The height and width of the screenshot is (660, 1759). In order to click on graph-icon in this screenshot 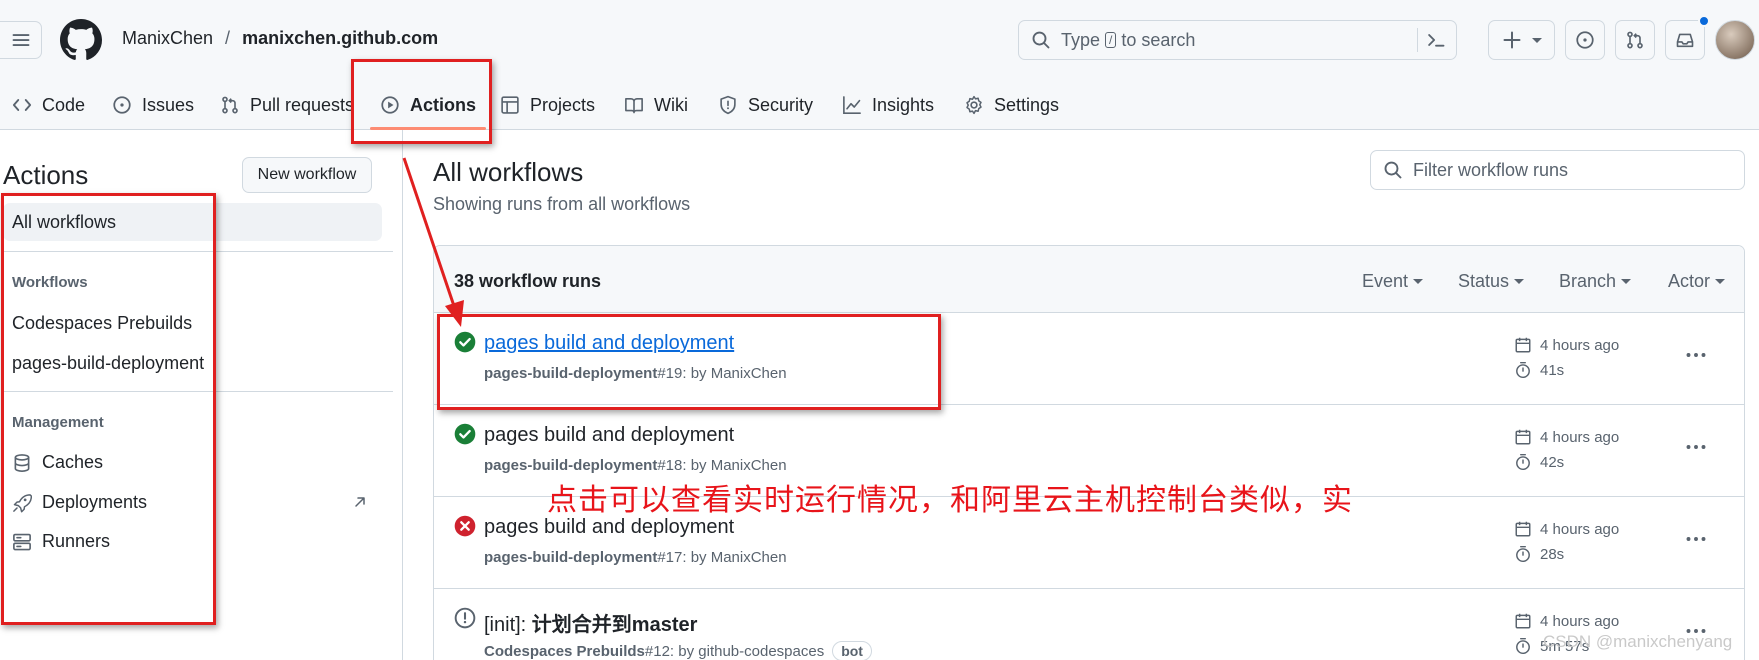, I will do `click(852, 105)`.